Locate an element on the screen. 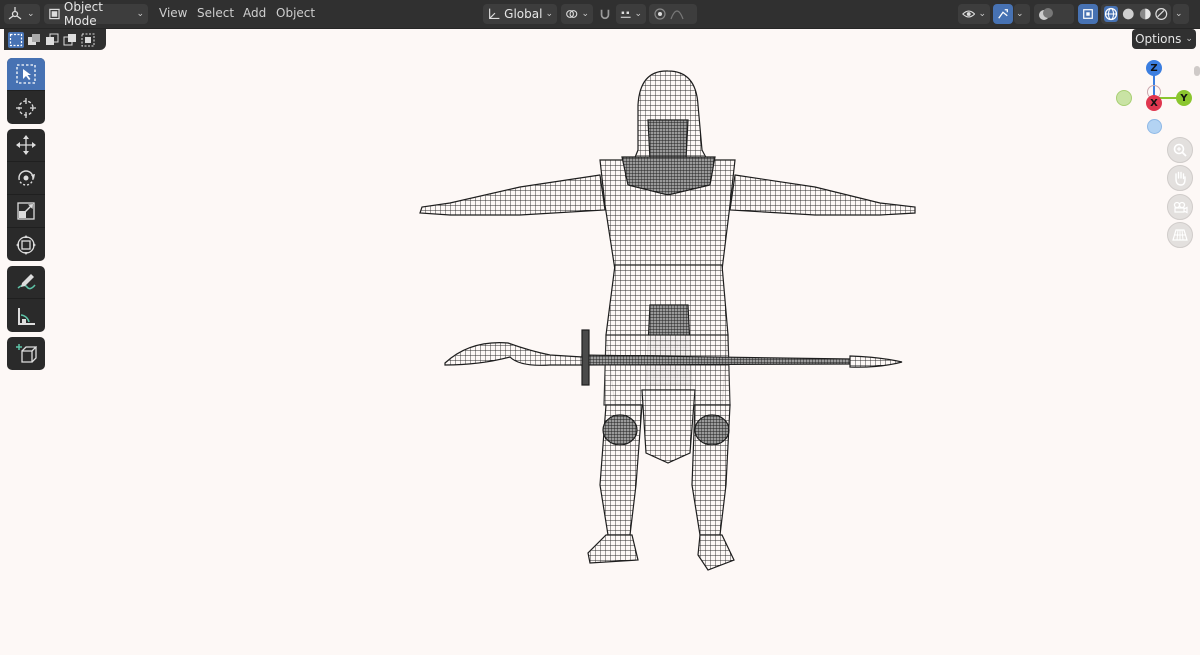 The image size is (1200, 655). menu-select: Select is located at coordinates (215, 13).